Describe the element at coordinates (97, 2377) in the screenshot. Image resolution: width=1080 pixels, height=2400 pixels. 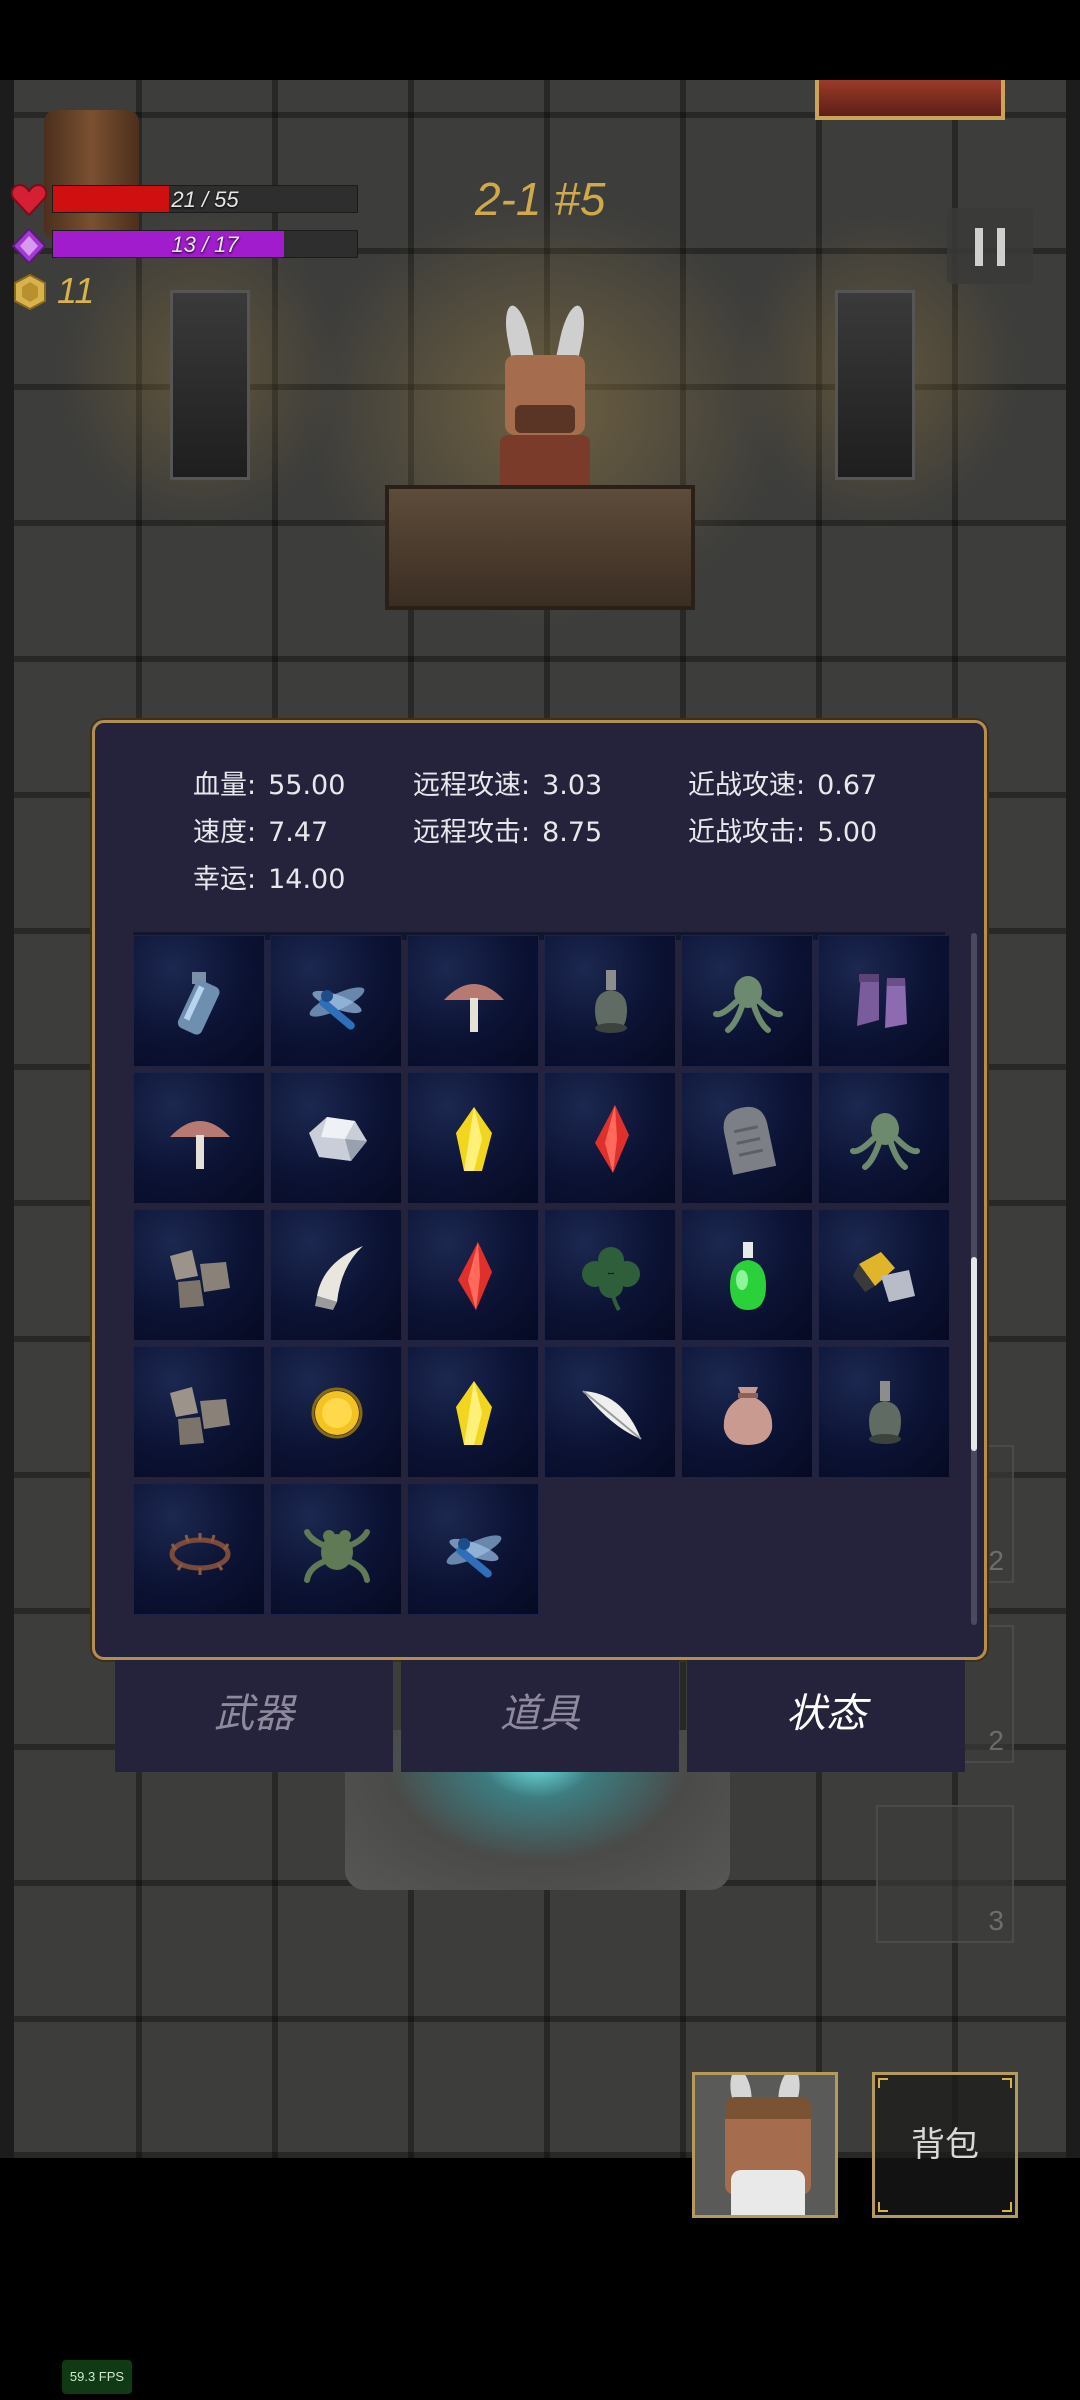
I see `fps-counter: 59.3 FPS` at that location.